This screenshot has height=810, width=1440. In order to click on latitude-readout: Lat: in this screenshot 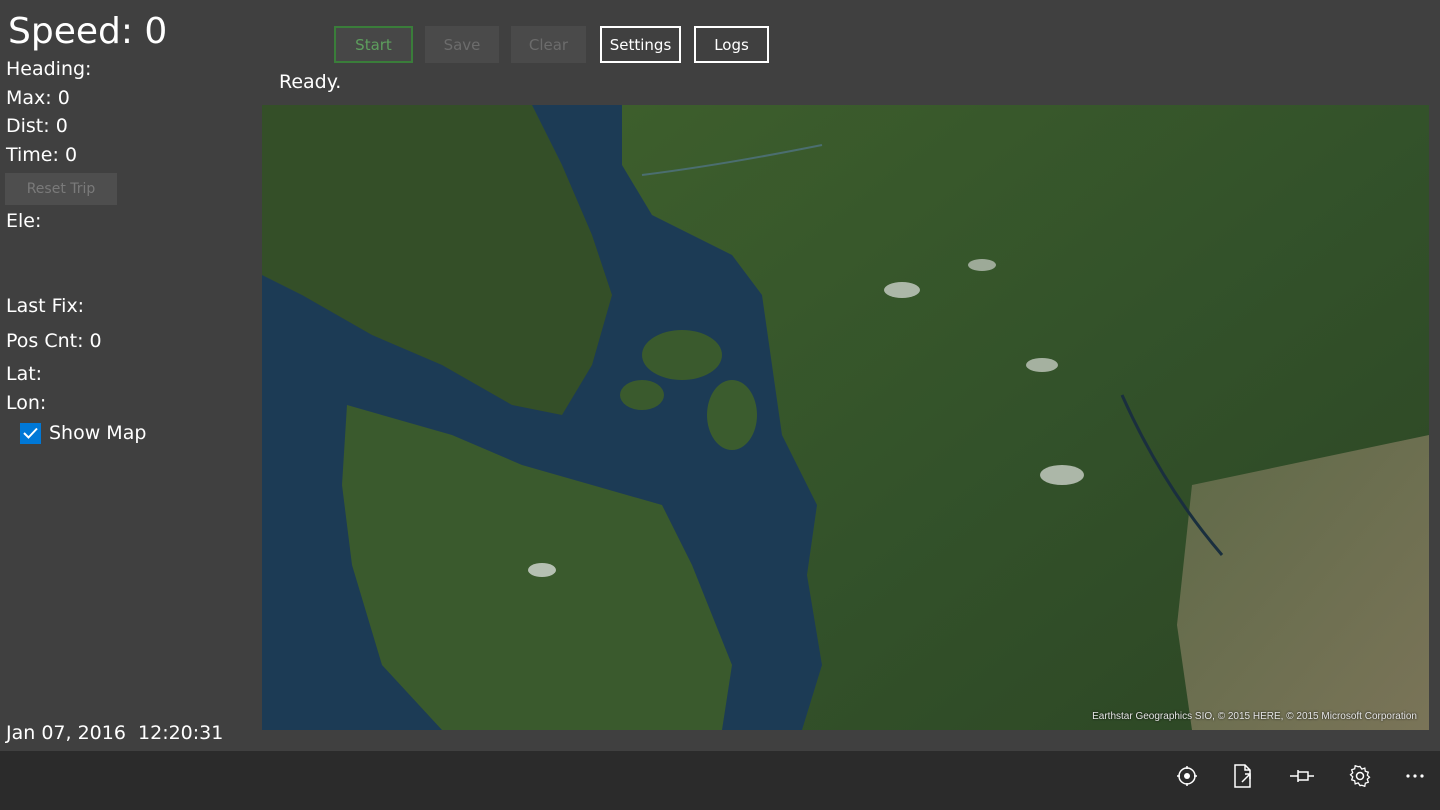, I will do `click(24, 374)`.